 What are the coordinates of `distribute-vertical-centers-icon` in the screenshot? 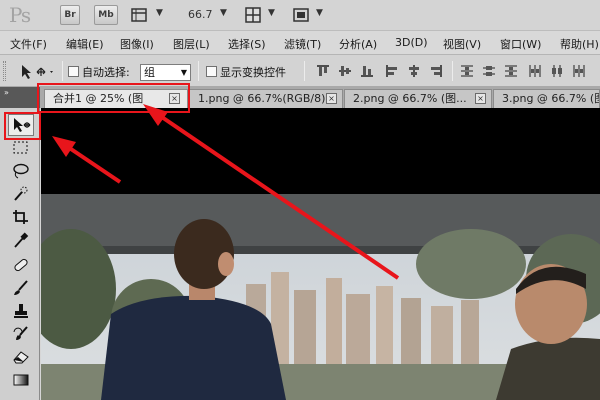 It's located at (489, 71).